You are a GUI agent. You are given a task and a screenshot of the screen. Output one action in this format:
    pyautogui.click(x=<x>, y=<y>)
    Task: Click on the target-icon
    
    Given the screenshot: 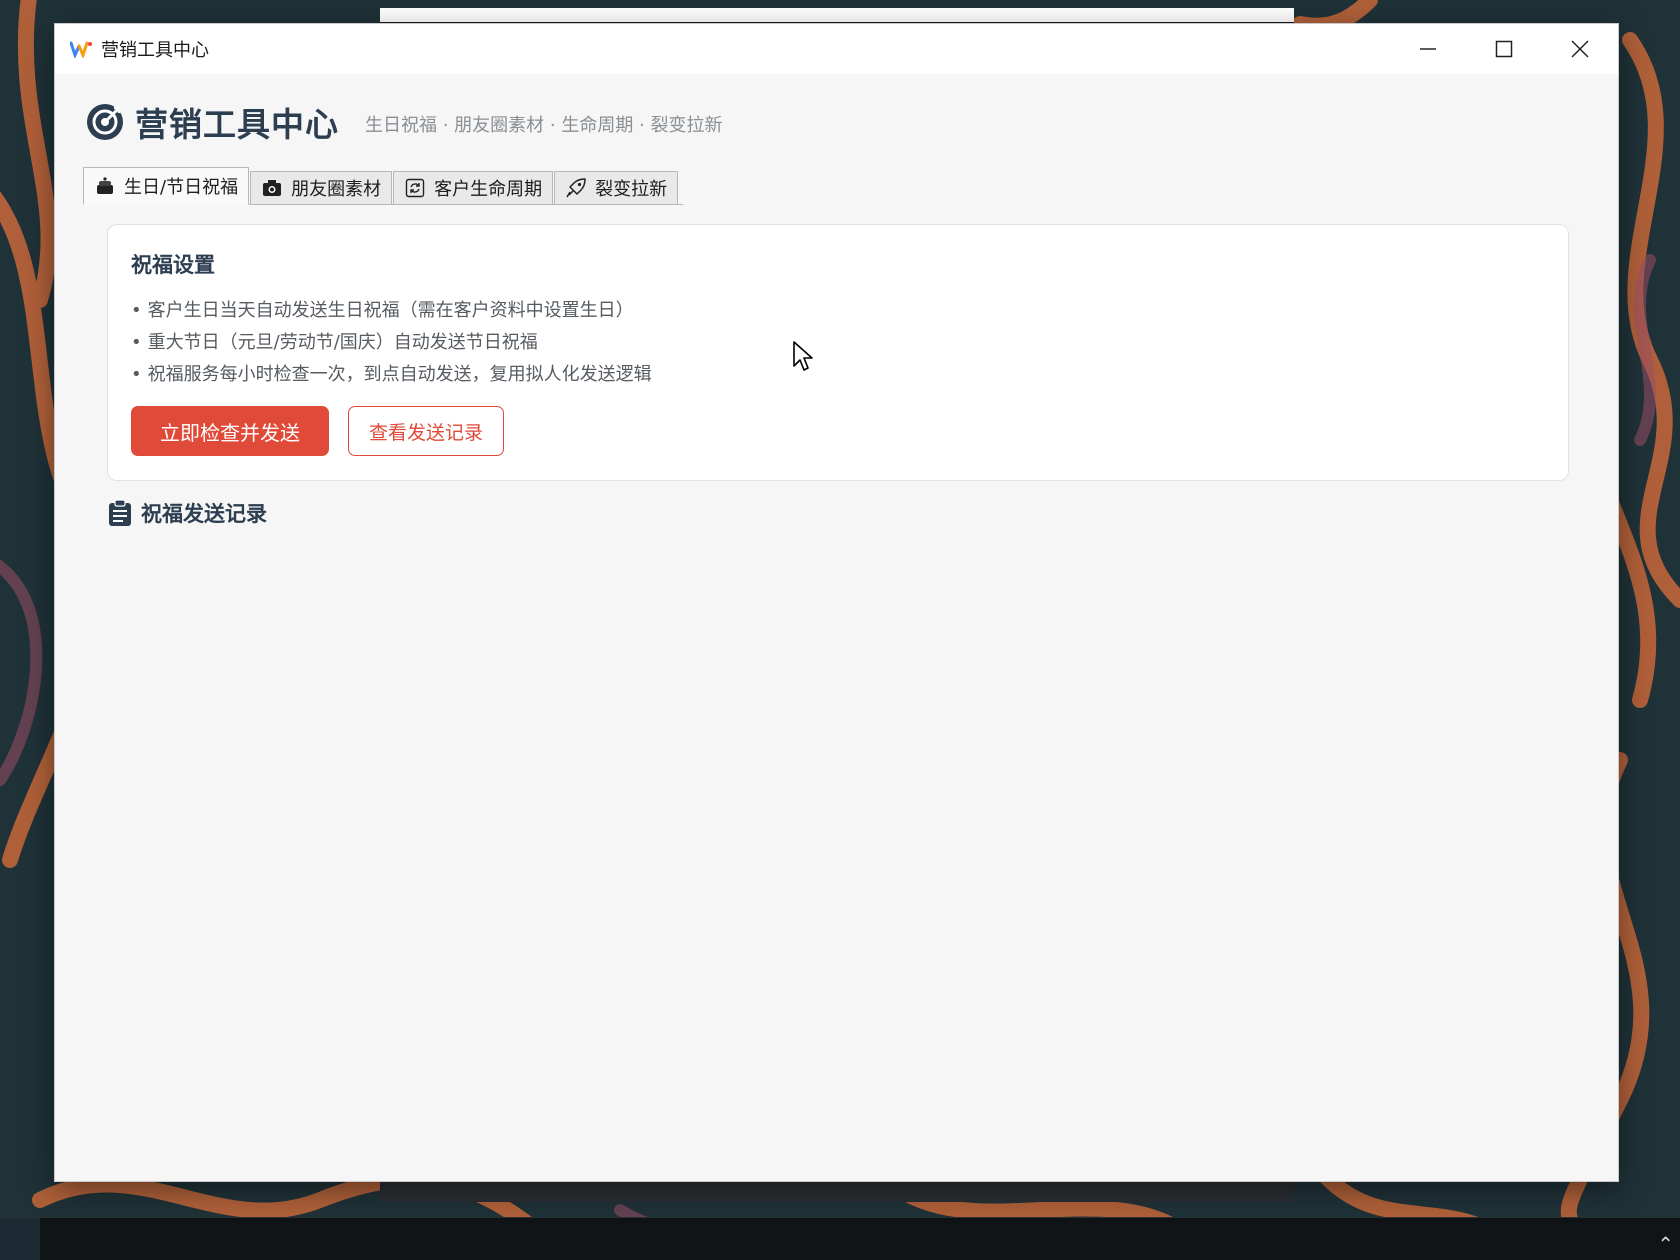 What is the action you would take?
    pyautogui.click(x=105, y=122)
    